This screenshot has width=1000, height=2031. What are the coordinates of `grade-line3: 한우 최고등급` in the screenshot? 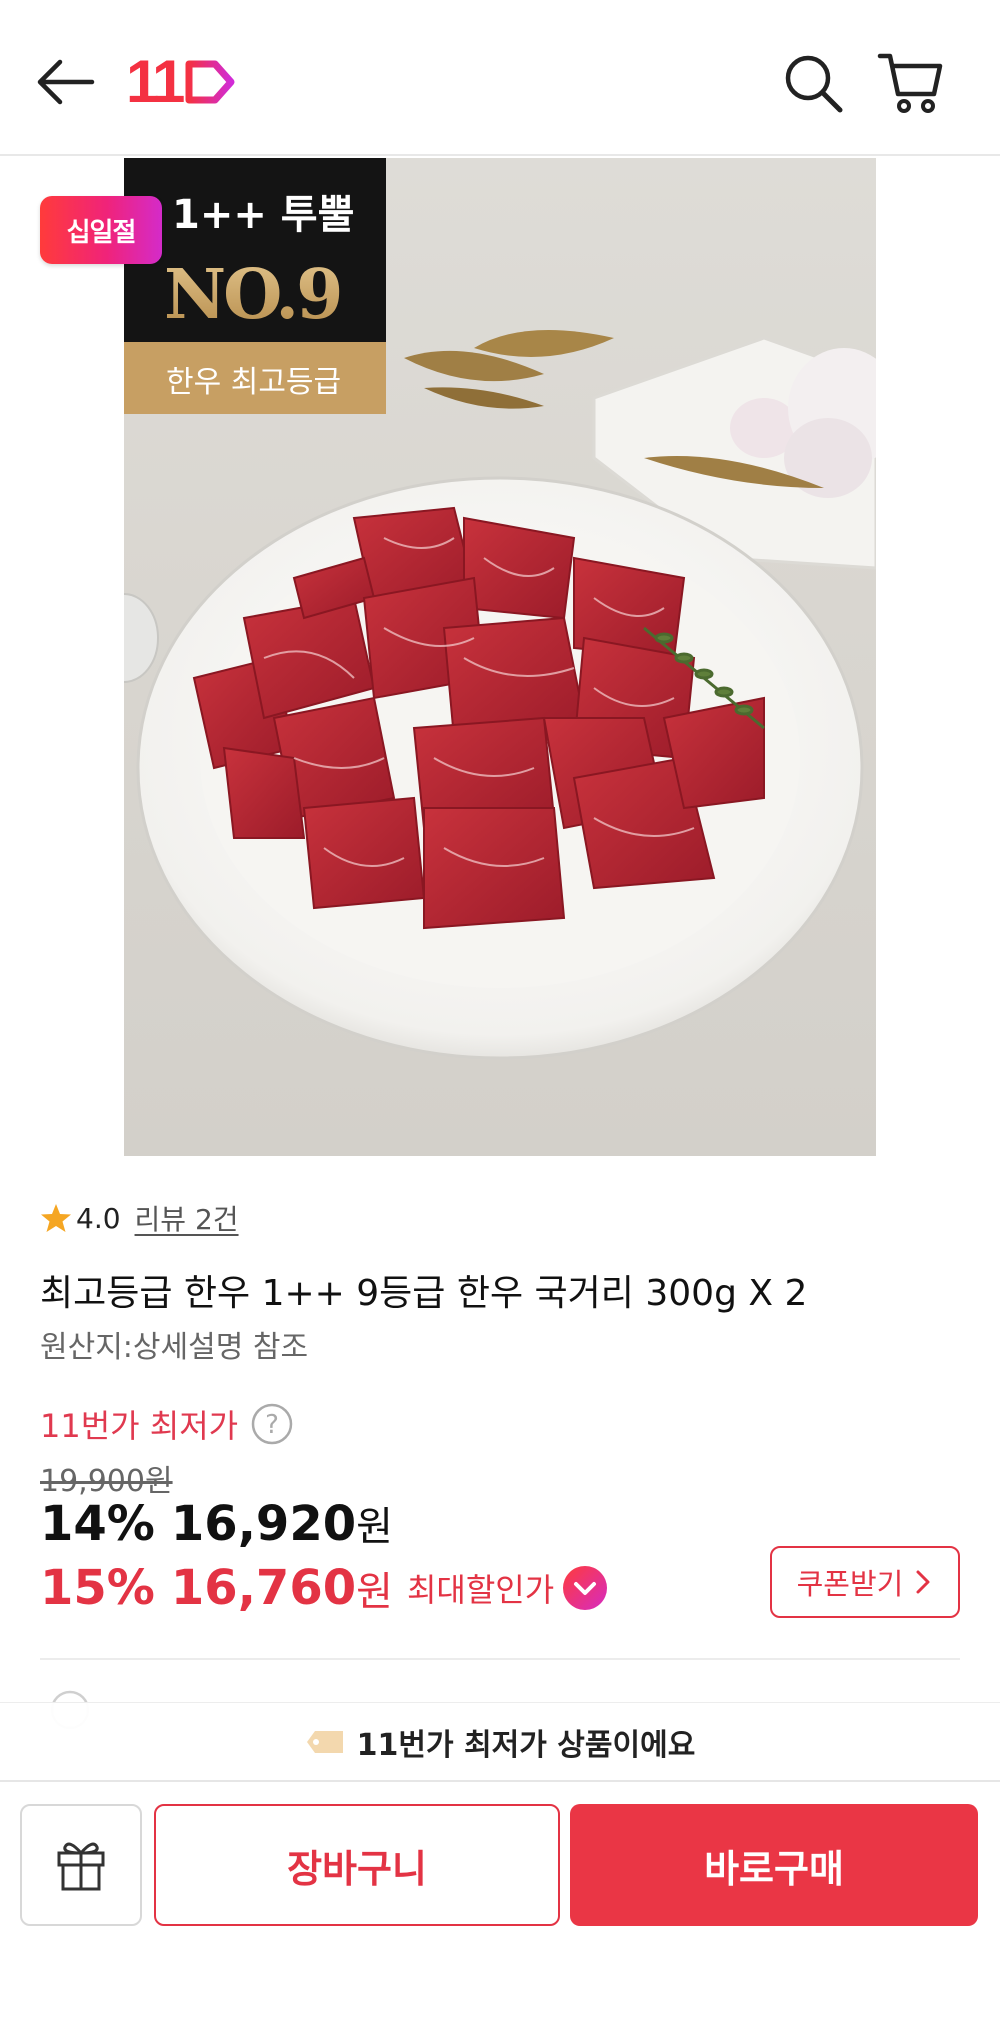 It's located at (253, 382).